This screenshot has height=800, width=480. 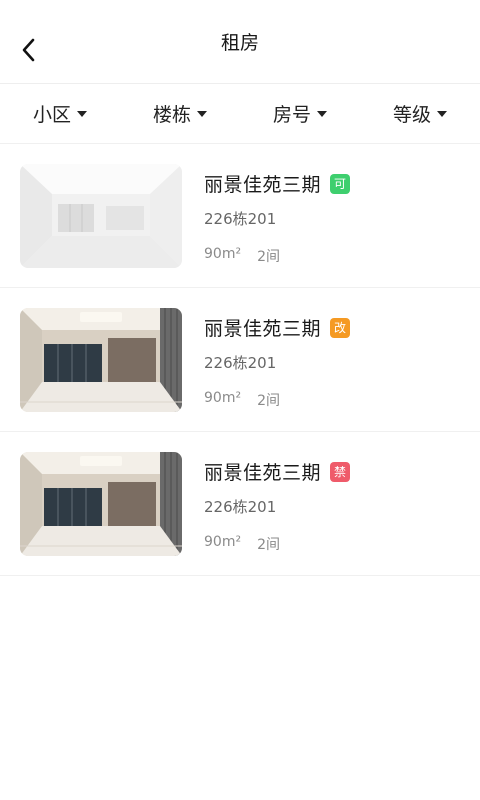 I want to click on filter-label: 等级, so click(x=411, y=115).